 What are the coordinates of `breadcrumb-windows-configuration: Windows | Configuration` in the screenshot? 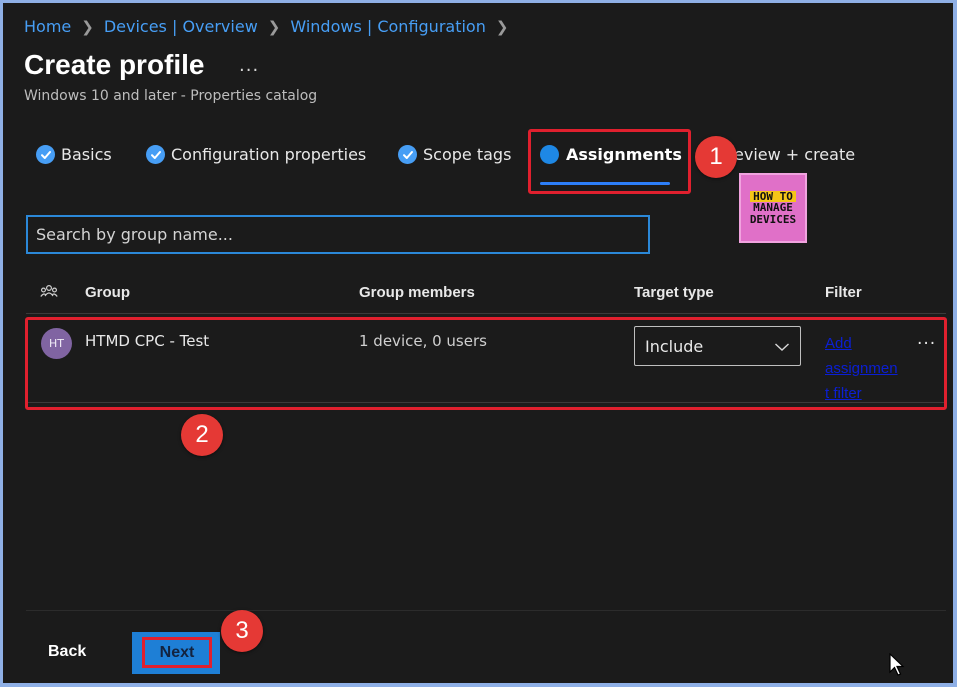 It's located at (388, 26).